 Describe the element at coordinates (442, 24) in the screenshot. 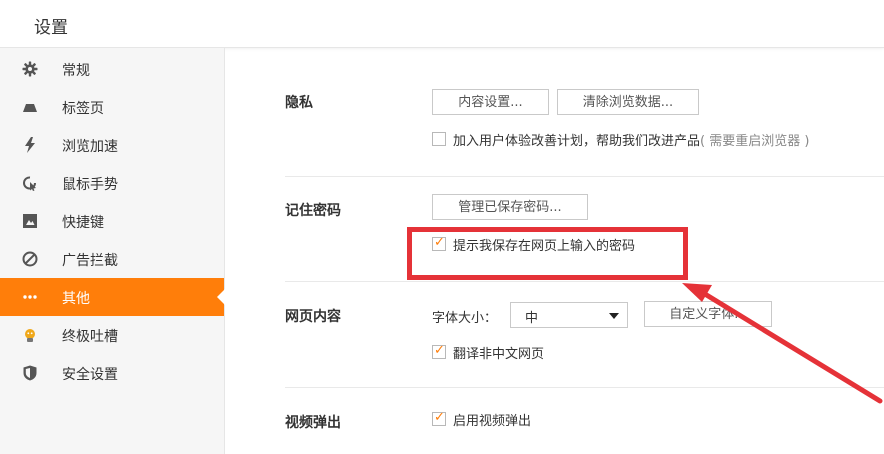

I see `settings-header: 设置` at that location.